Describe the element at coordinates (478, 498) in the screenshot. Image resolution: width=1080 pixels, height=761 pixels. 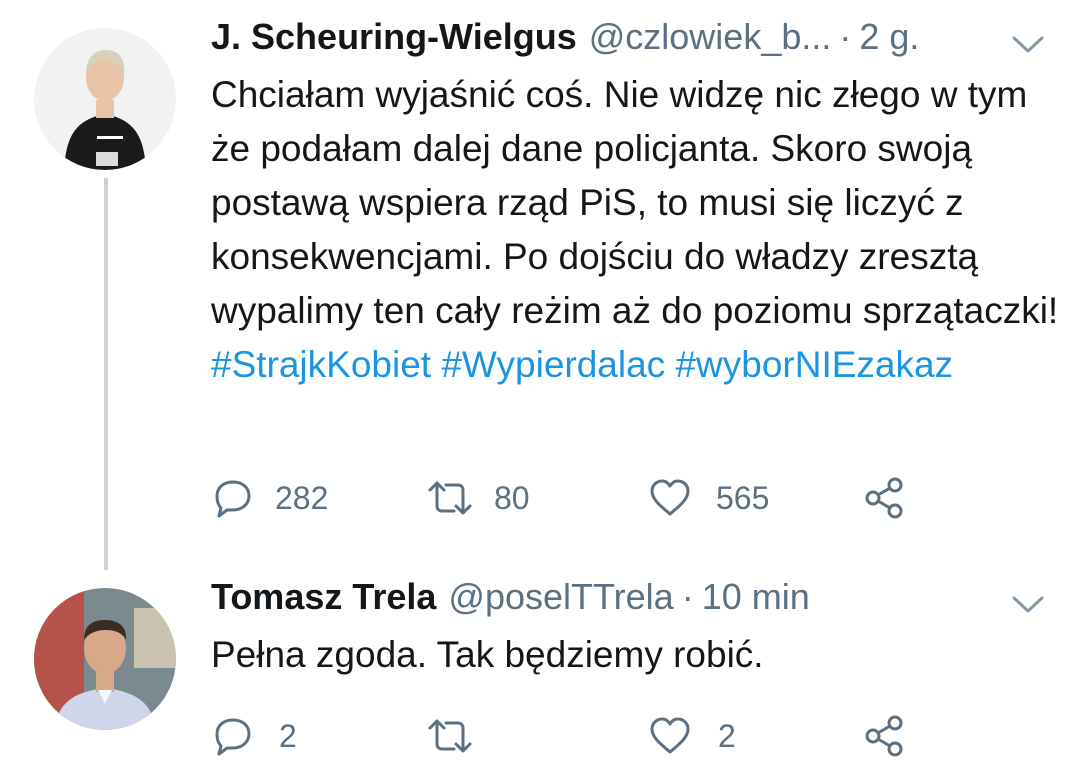
I see `retweet-button: 80` at that location.